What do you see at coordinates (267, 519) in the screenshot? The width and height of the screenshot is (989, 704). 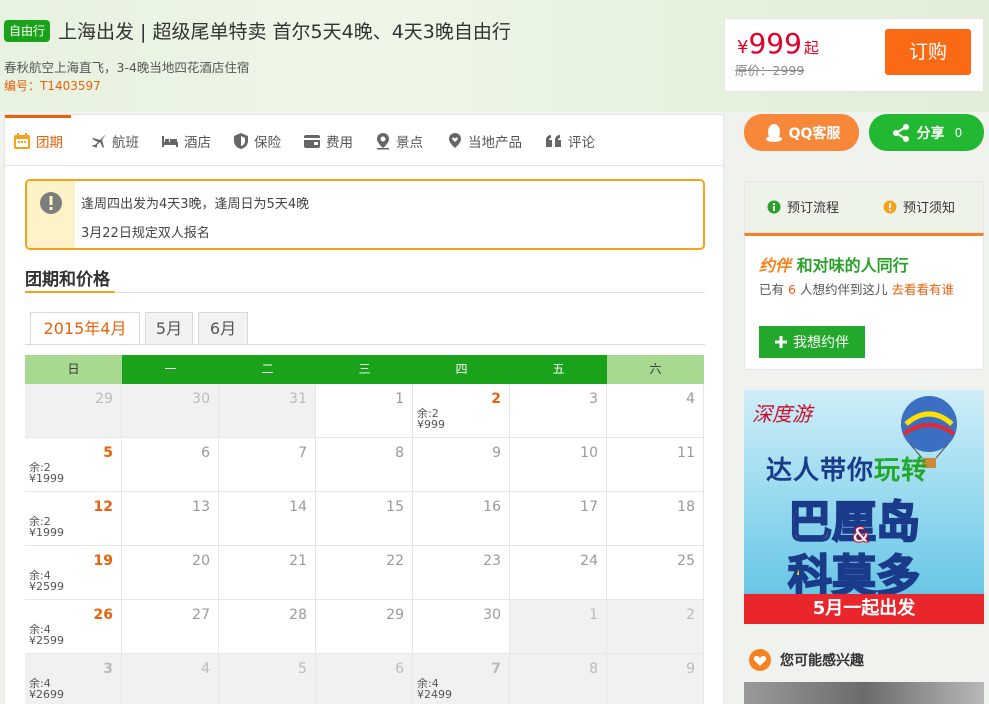 I see `calendar-day-cell: 14` at bounding box center [267, 519].